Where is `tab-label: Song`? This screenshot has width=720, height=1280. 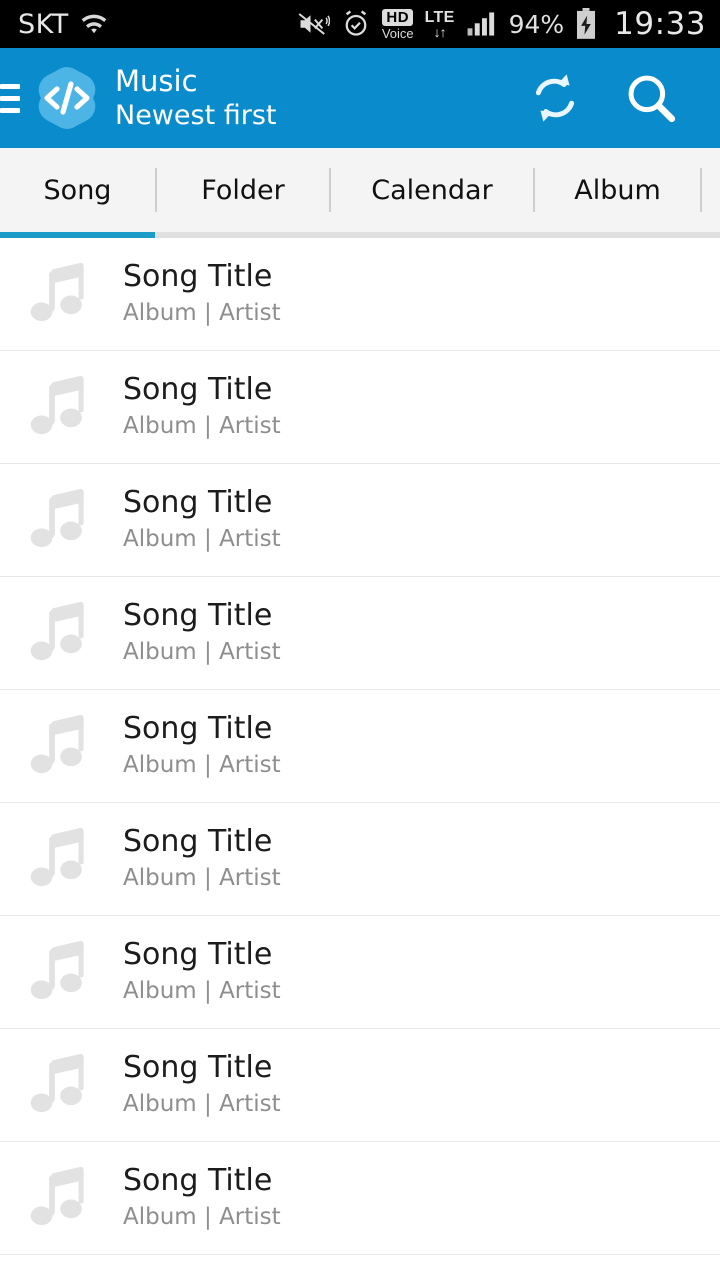
tab-label: Song is located at coordinates (77, 190).